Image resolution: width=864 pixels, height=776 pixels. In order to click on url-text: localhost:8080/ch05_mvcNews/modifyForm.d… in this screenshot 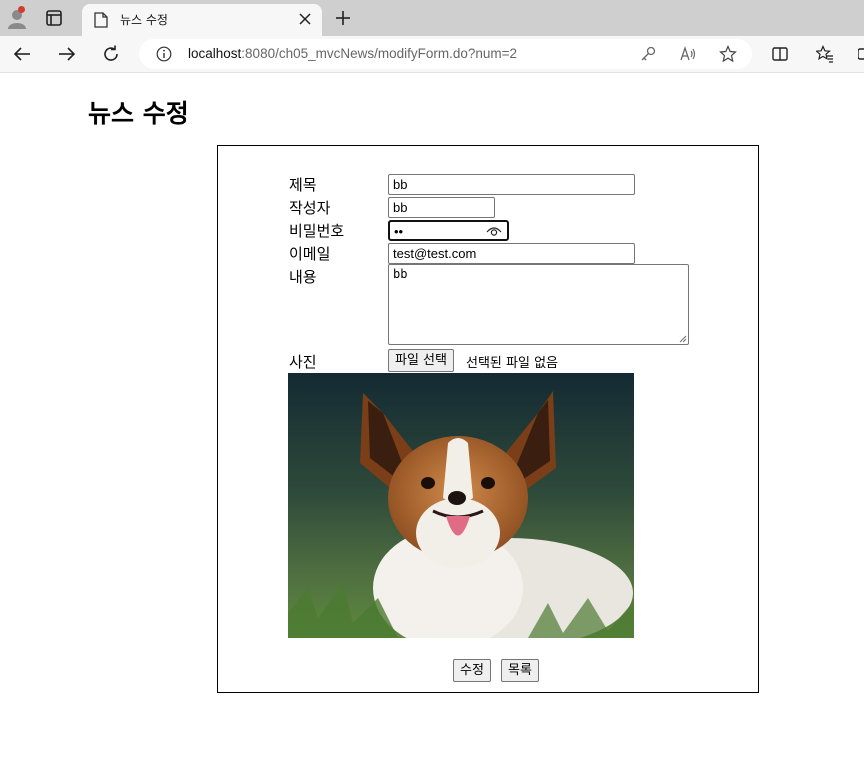, I will do `click(352, 53)`.